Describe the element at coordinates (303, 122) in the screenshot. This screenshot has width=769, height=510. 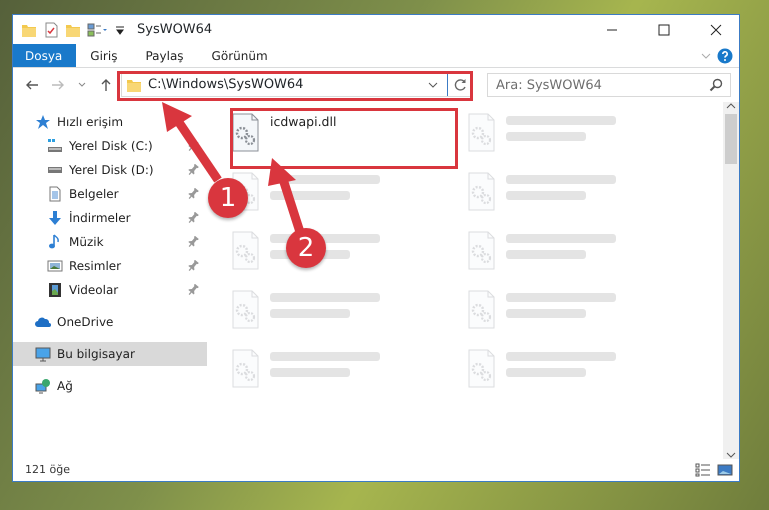
I see `file-name: icdwapi.dll` at that location.